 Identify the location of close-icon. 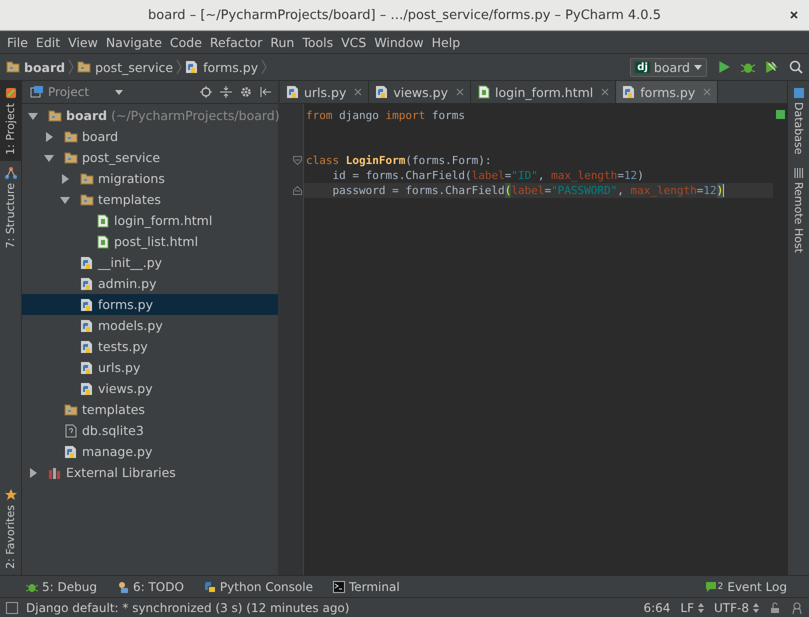
(794, 15).